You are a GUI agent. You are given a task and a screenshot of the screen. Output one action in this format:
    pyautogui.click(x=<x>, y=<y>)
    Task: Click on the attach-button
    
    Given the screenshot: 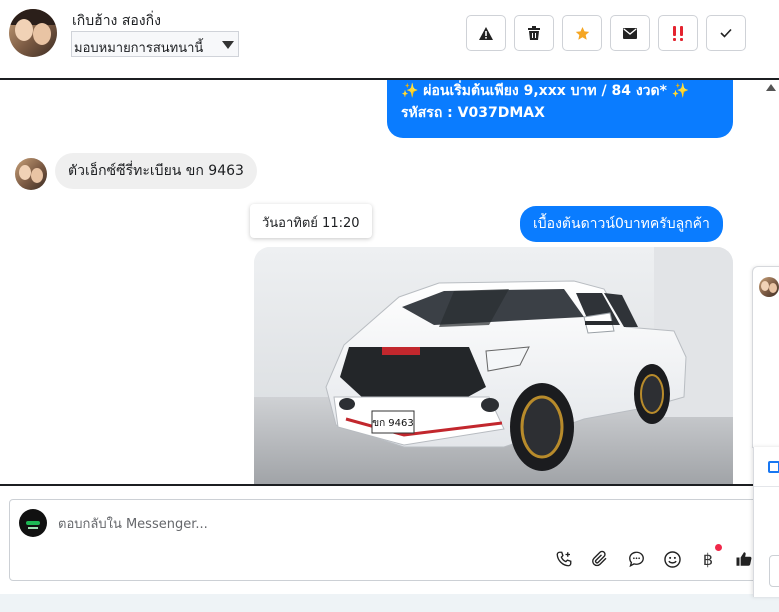 What is the action you would take?
    pyautogui.click(x=600, y=559)
    